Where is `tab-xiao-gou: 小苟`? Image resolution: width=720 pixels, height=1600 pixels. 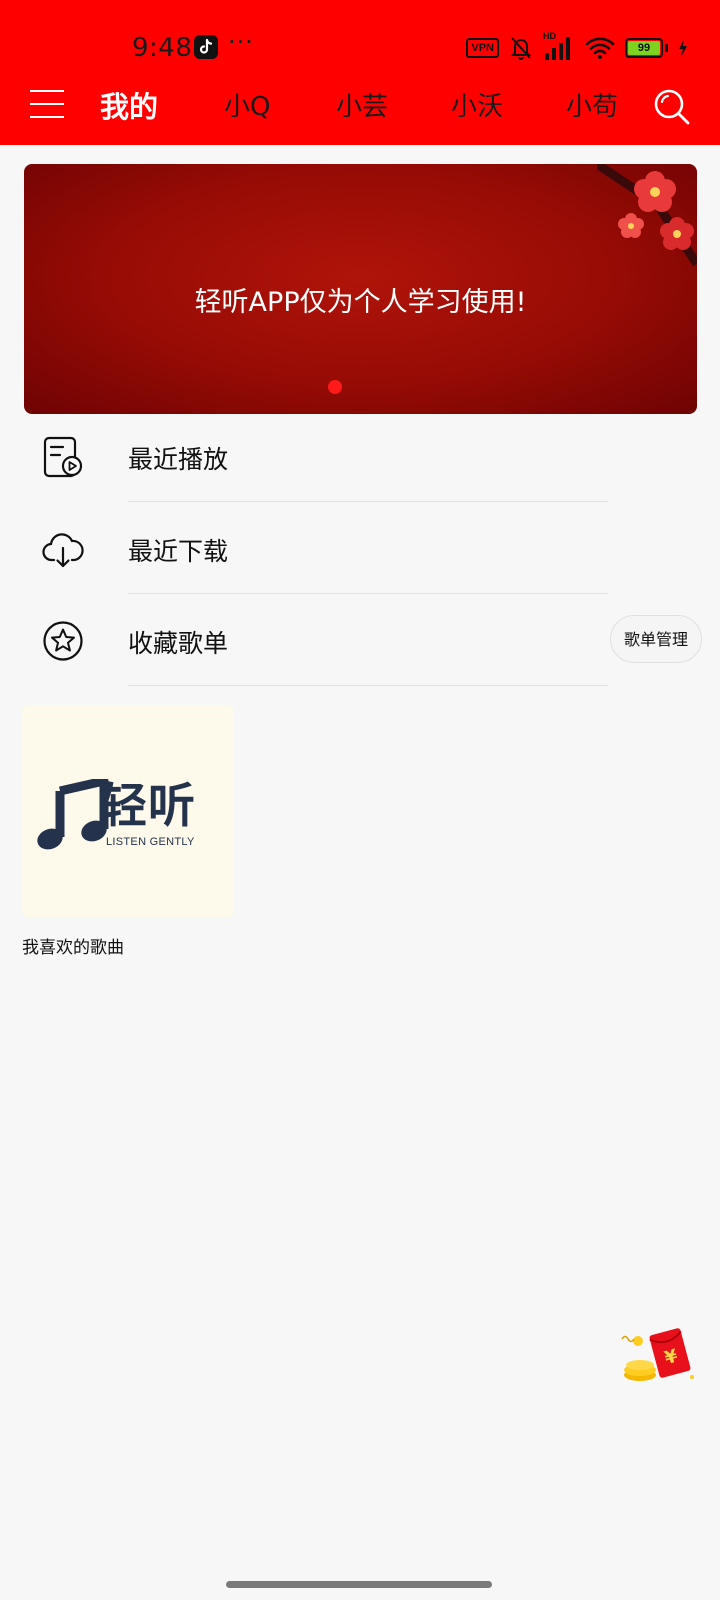 tab-xiao-gou: 小苟 is located at coordinates (592, 104).